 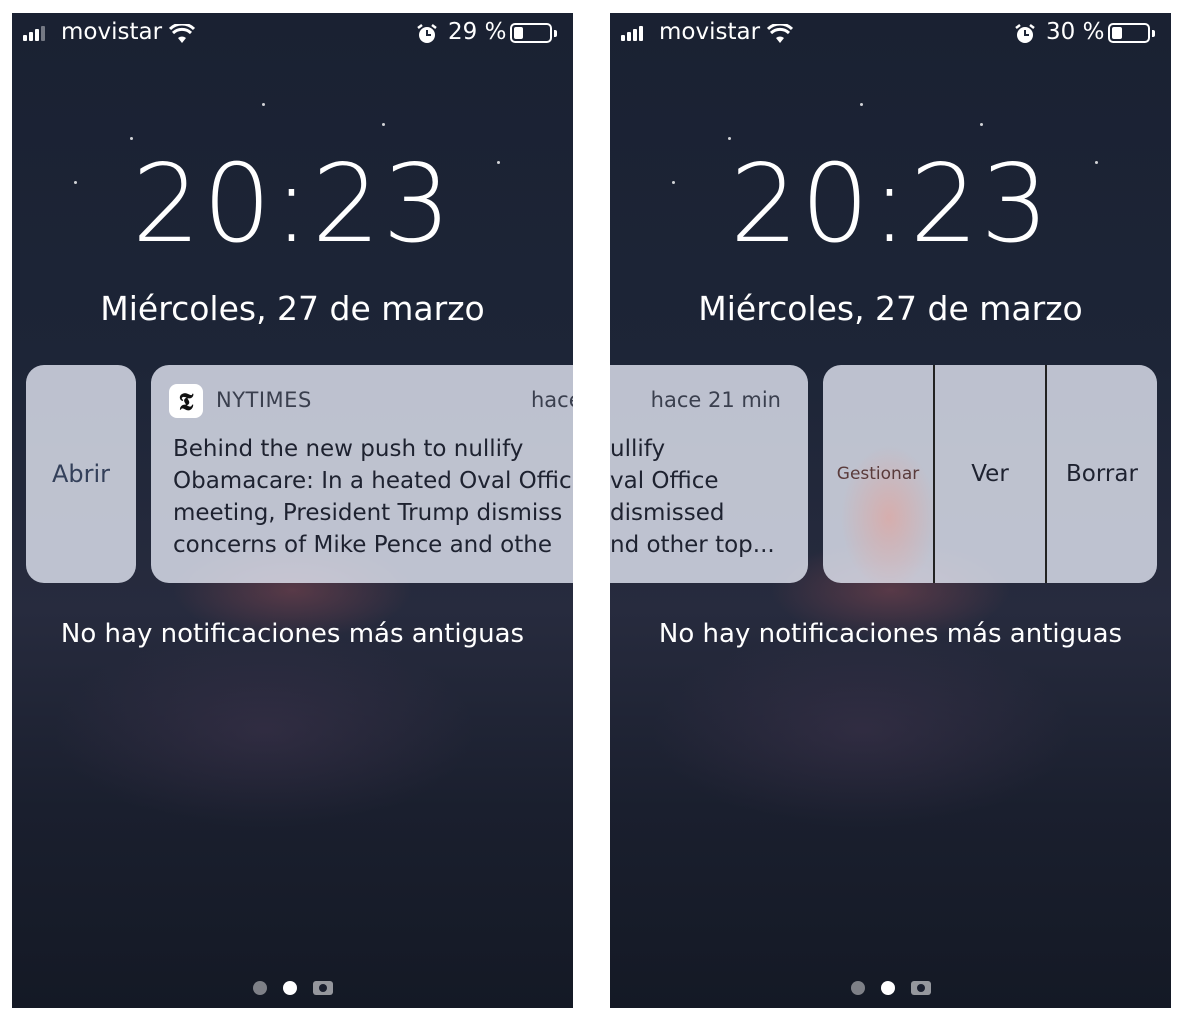 I want to click on battery-percentage: 30 %, so click(x=1075, y=32).